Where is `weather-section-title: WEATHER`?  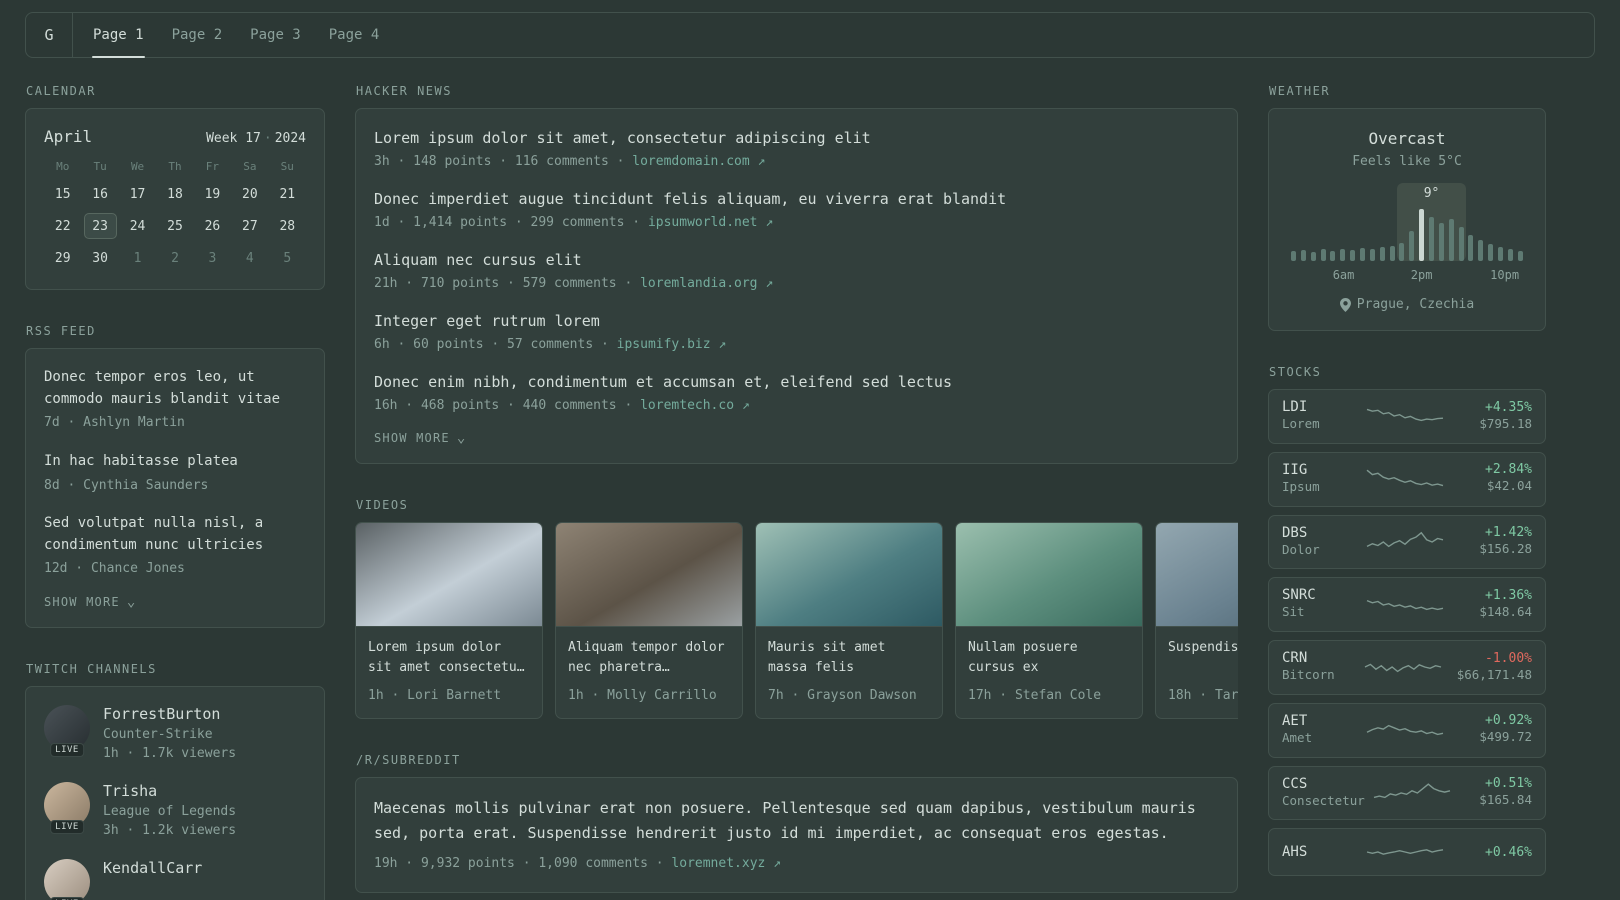 weather-section-title: WEATHER is located at coordinates (1300, 91).